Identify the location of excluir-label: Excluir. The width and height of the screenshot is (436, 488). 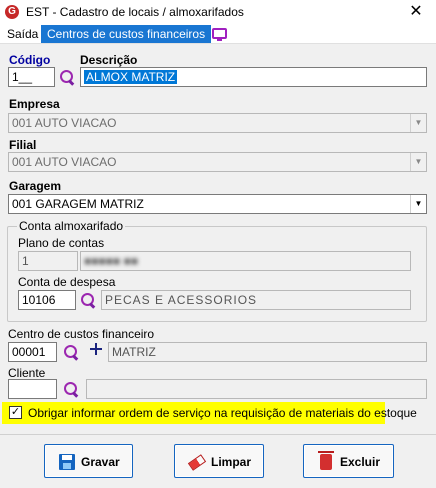
(360, 462).